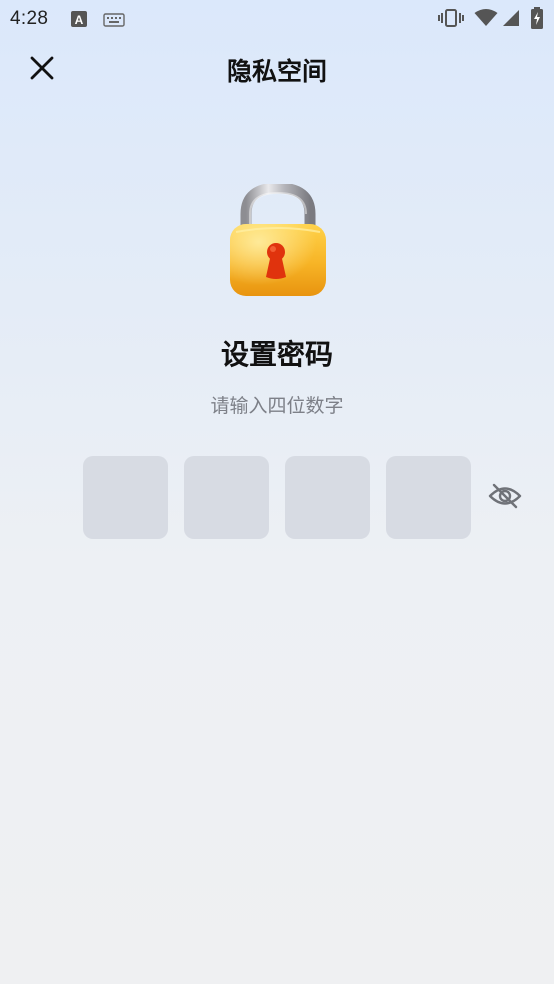 The height and width of the screenshot is (984, 554). What do you see at coordinates (114, 21) in the screenshot?
I see `keyboard-icon` at bounding box center [114, 21].